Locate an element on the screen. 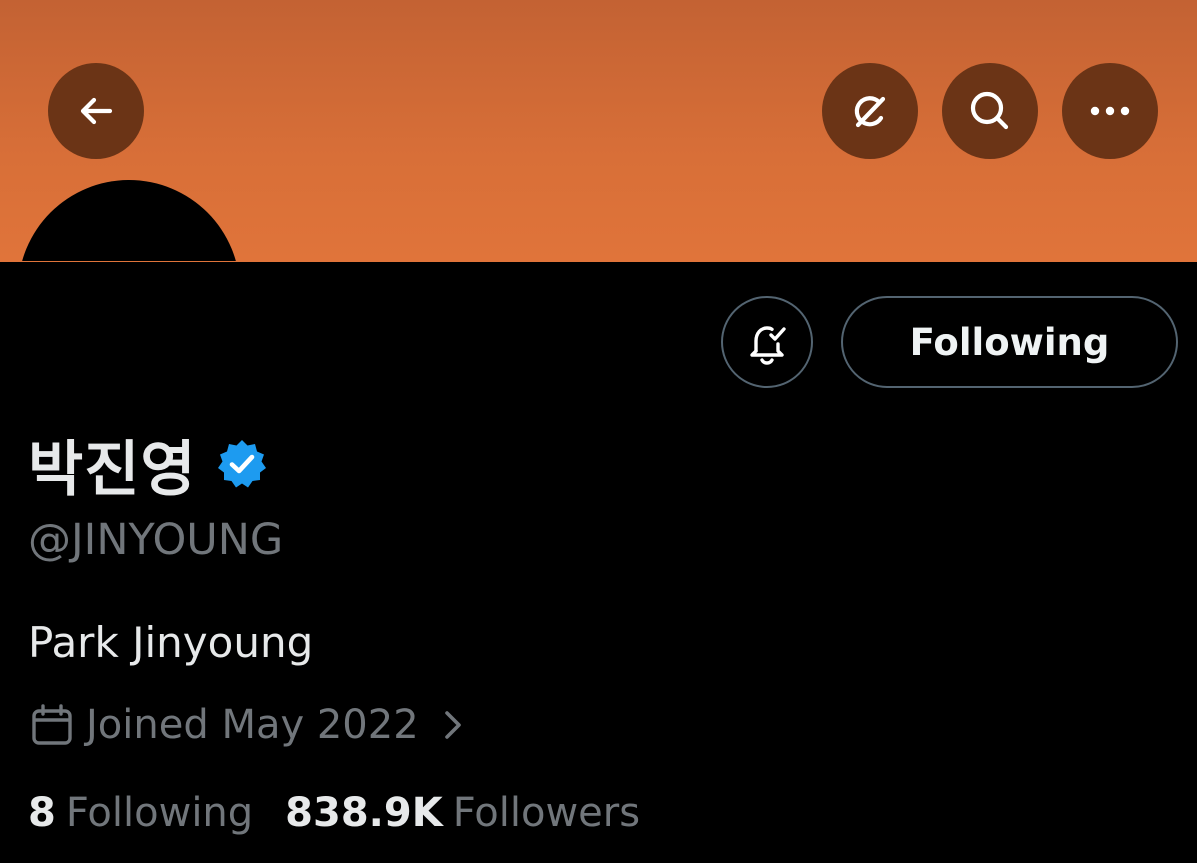 Image resolution: width=1197 pixels, height=863 pixels. profile-bio: Park Jinyoung is located at coordinates (171, 642).